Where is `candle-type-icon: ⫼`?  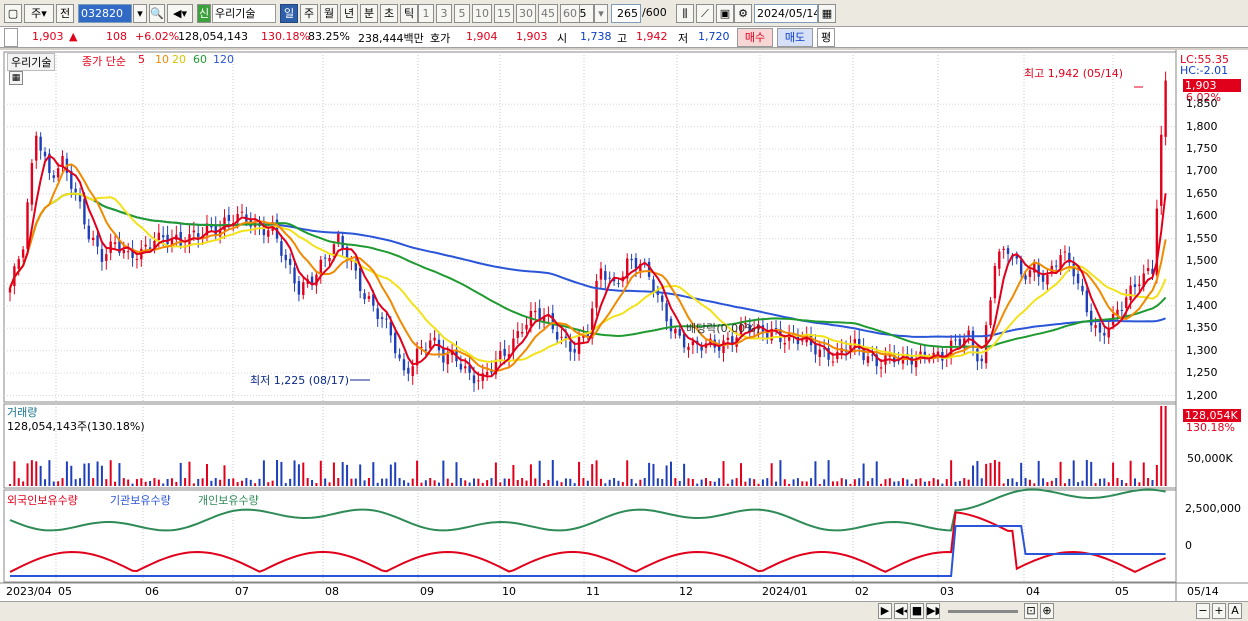 candle-type-icon: ⫼ is located at coordinates (685, 13).